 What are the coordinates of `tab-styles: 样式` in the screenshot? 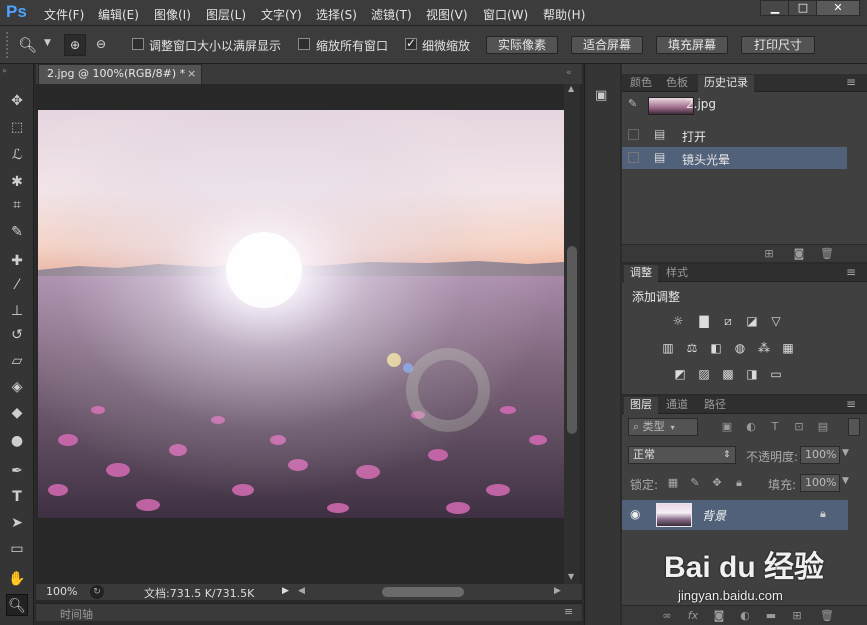 It's located at (677, 273).